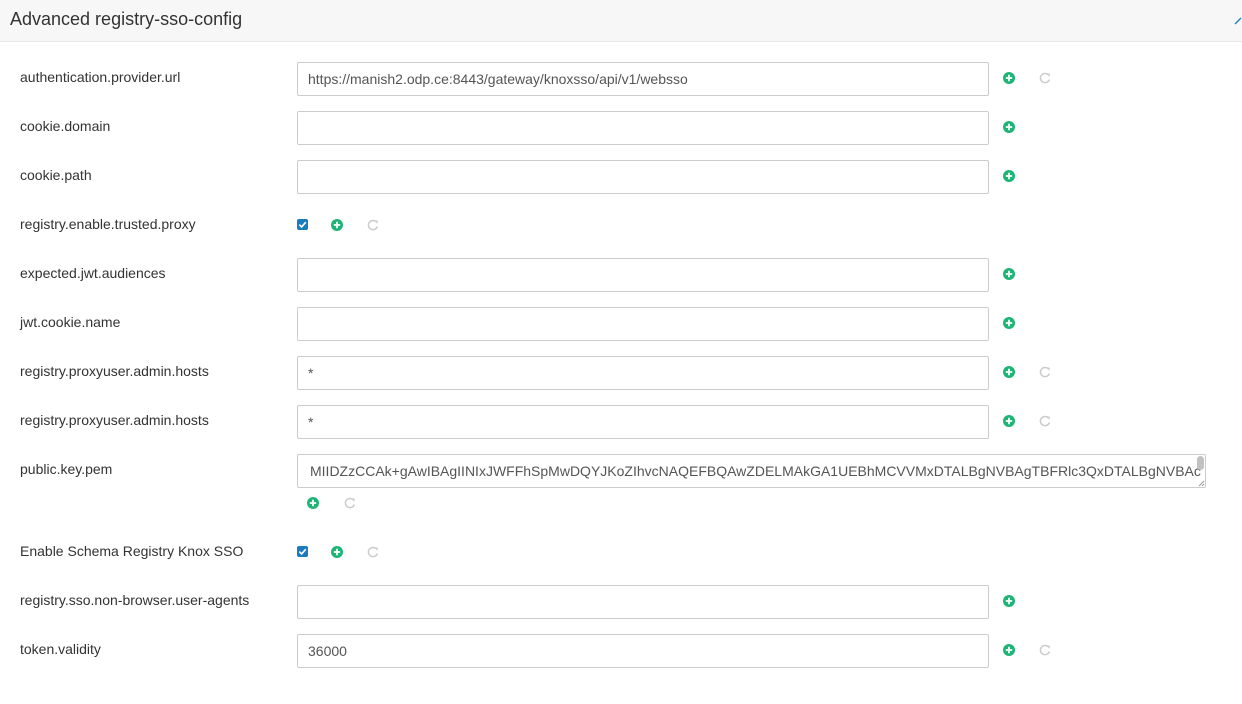  Describe the element at coordinates (66, 469) in the screenshot. I see `field-label: public.key.pem` at that location.